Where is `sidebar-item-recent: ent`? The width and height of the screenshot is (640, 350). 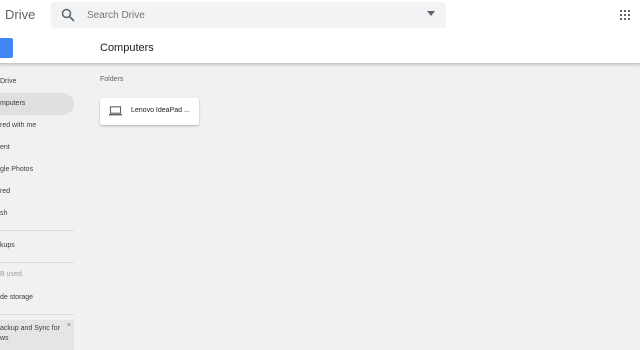 sidebar-item-recent: ent is located at coordinates (37, 148).